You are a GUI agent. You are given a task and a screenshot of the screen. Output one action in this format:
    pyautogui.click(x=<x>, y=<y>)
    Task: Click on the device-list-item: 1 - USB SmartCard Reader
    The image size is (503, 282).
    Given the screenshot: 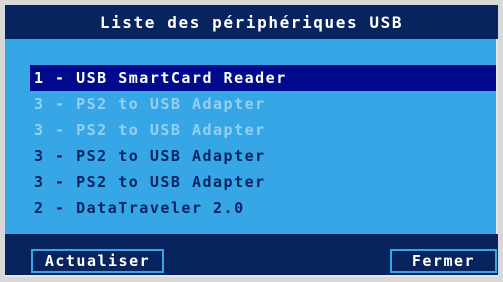 What is the action you would take?
    pyautogui.click(x=263, y=78)
    